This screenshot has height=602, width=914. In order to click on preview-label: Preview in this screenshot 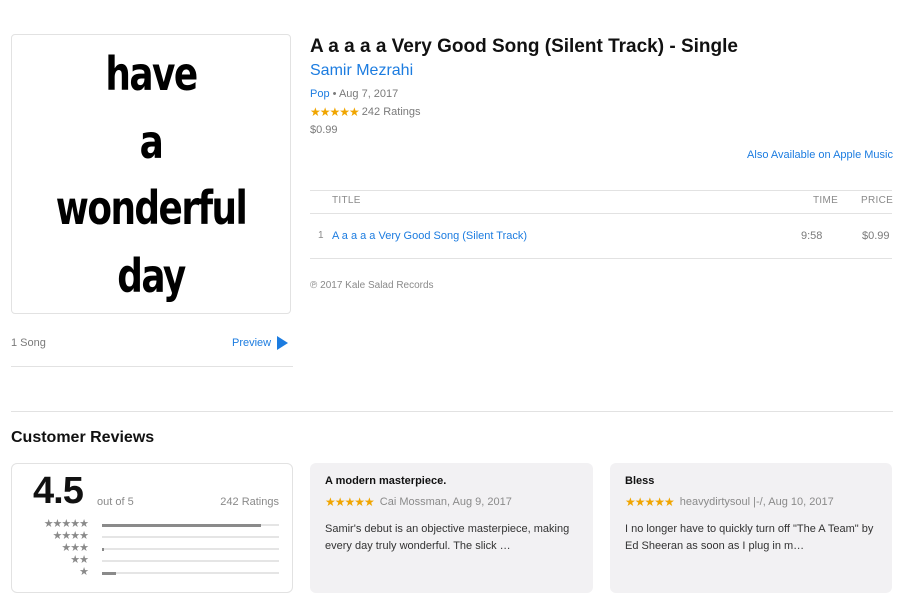, I will do `click(252, 343)`.